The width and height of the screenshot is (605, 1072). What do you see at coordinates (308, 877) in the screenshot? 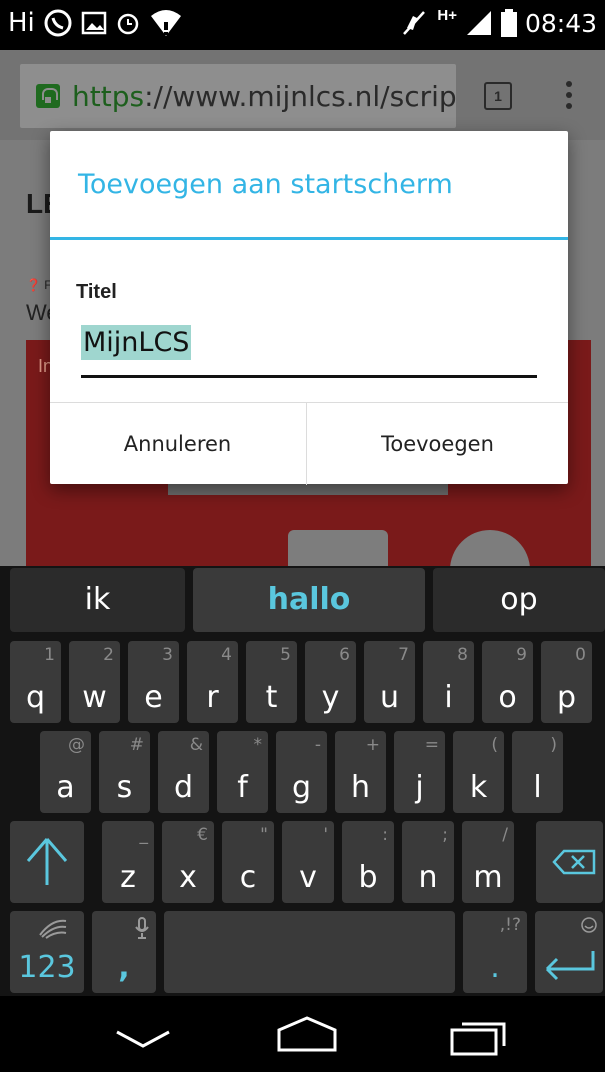
I see `key-label: v` at bounding box center [308, 877].